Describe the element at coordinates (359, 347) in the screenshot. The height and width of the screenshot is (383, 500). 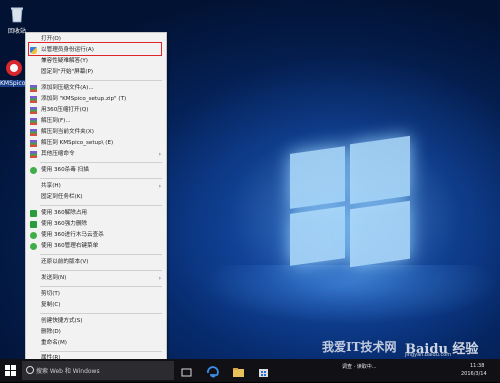
I see `watermark-text: 我爱IT技术网` at that location.